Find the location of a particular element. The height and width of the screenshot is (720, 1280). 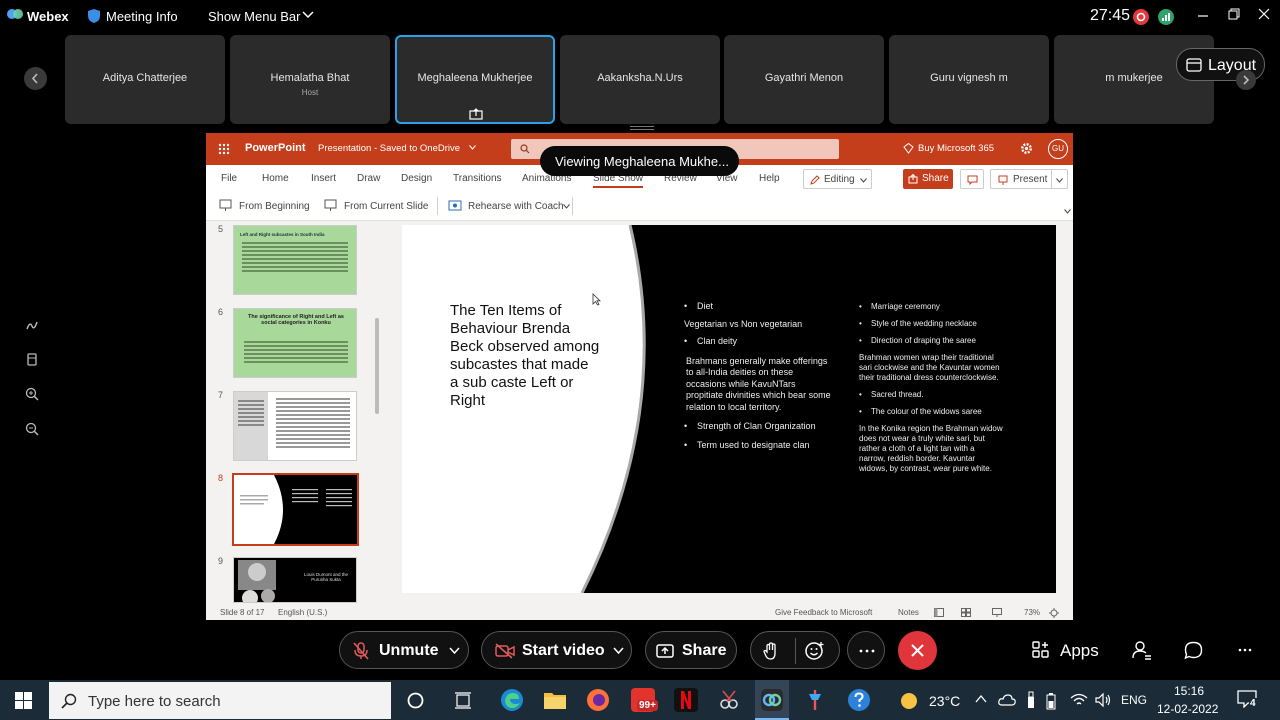

participant-tile: Gayathri Menon is located at coordinates (804, 79).